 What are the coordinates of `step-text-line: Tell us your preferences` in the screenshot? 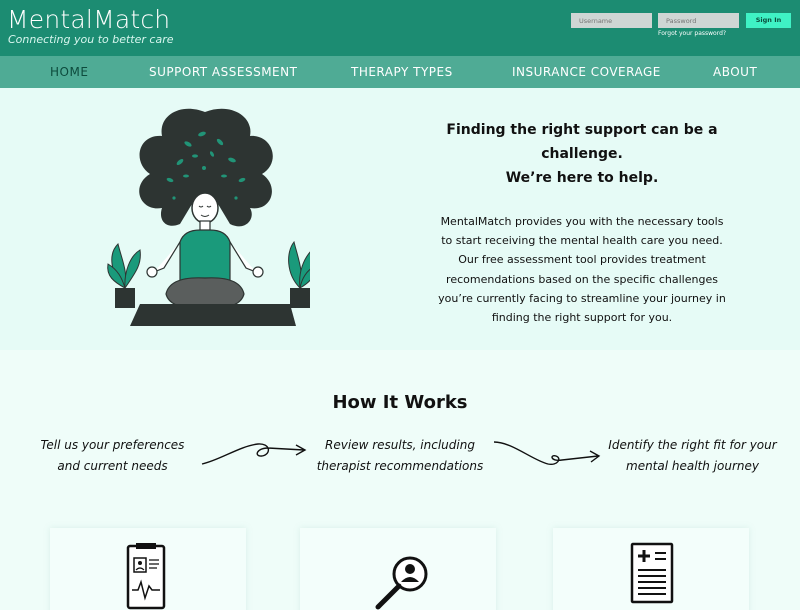 It's located at (112, 445).